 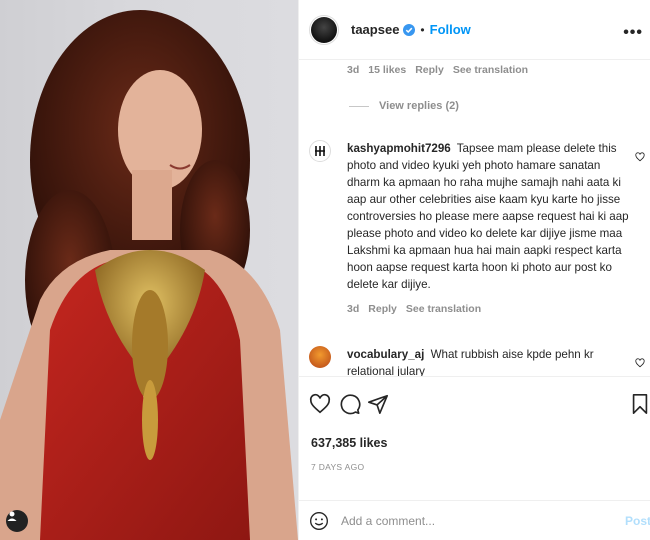 What do you see at coordinates (419, 106) in the screenshot?
I see `view-replies-label: View replies (2)` at bounding box center [419, 106].